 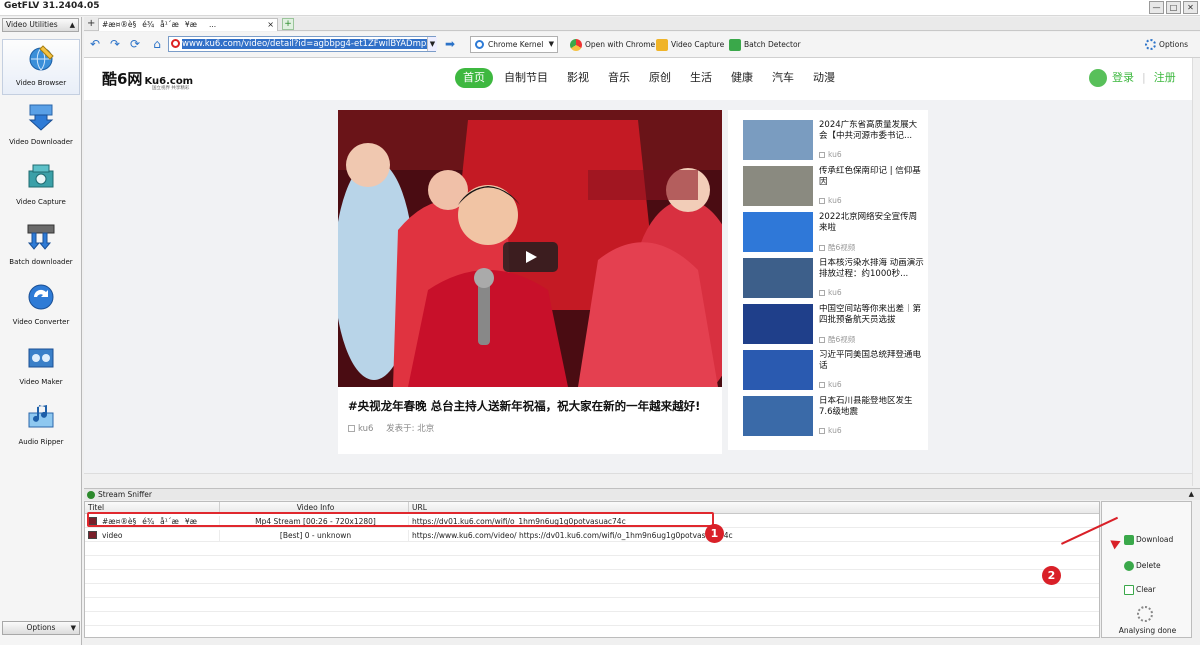 I want to click on back-icon: ↶, so click(x=95, y=44).